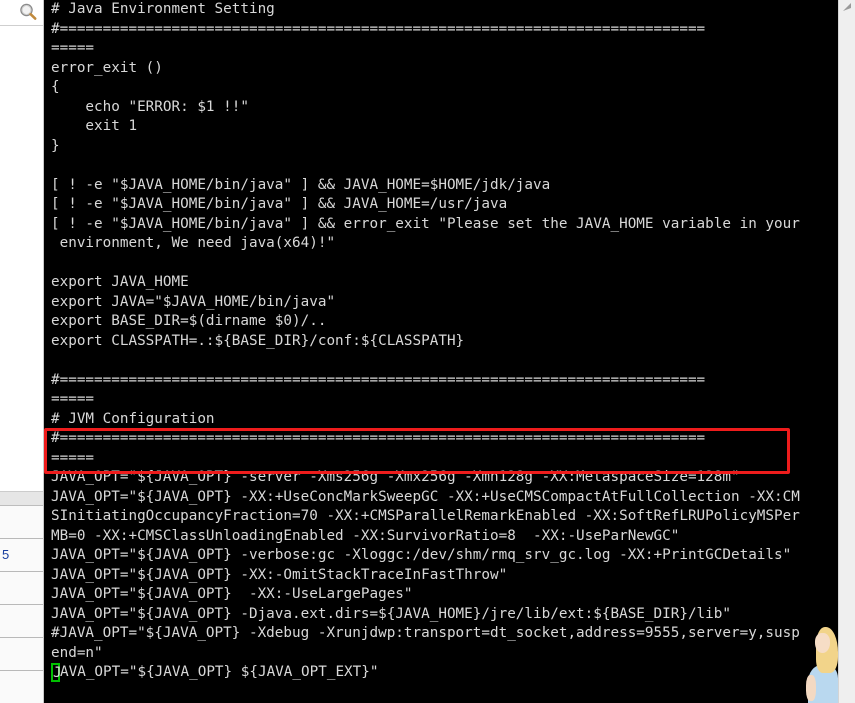  What do you see at coordinates (94, 126) in the screenshot?
I see `terminal-line: exit 1` at bounding box center [94, 126].